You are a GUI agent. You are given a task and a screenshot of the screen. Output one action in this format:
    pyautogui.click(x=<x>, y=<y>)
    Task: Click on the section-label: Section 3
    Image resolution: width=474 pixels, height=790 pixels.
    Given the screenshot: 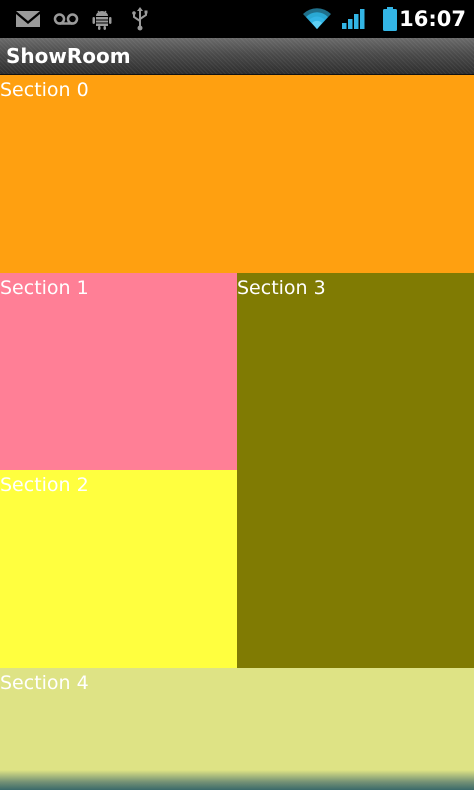 What is the action you would take?
    pyautogui.click(x=281, y=288)
    